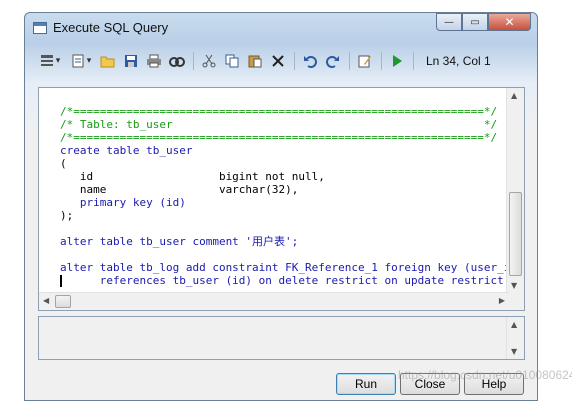  I want to click on find-icon, so click(177, 61).